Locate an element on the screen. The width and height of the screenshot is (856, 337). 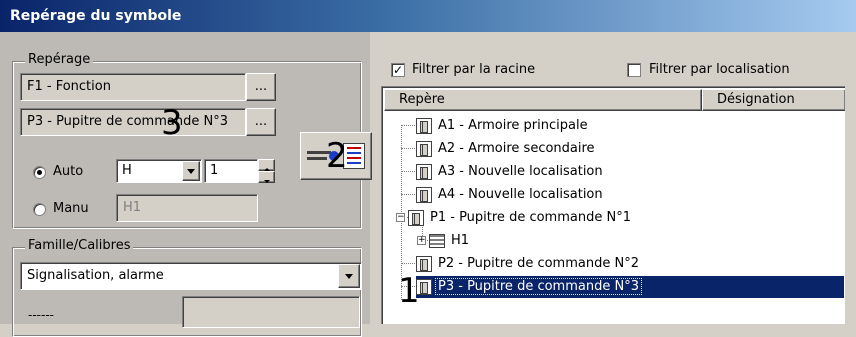
famille-combobox: Signalisation, alarme is located at coordinates (191, 276).